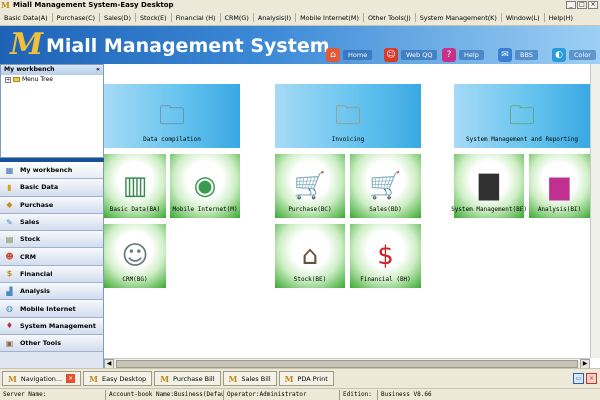 This screenshot has height=400, width=600. I want to click on qq-penguin-icon: ☺, so click(391, 55).